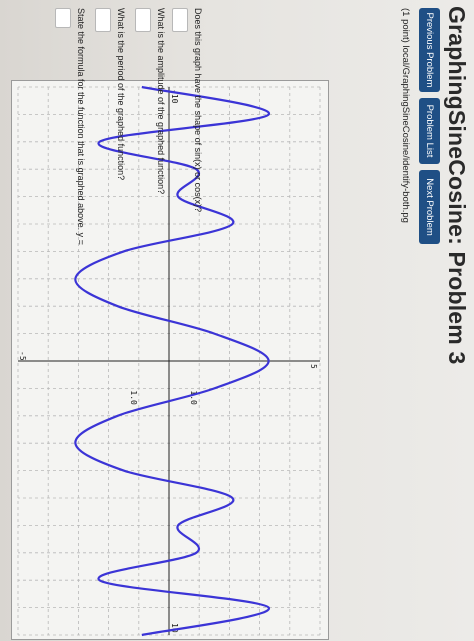 The width and height of the screenshot is (474, 641). Describe the element at coordinates (429, 207) in the screenshot. I see `next-problem-button: Next Problem` at that location.